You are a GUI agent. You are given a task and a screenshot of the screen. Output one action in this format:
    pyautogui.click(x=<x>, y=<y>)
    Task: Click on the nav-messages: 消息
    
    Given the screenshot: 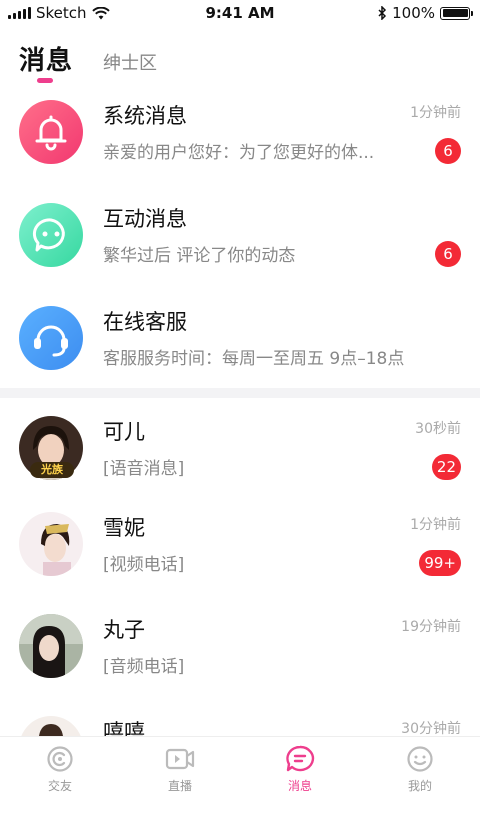 What is the action you would take?
    pyautogui.click(x=300, y=769)
    